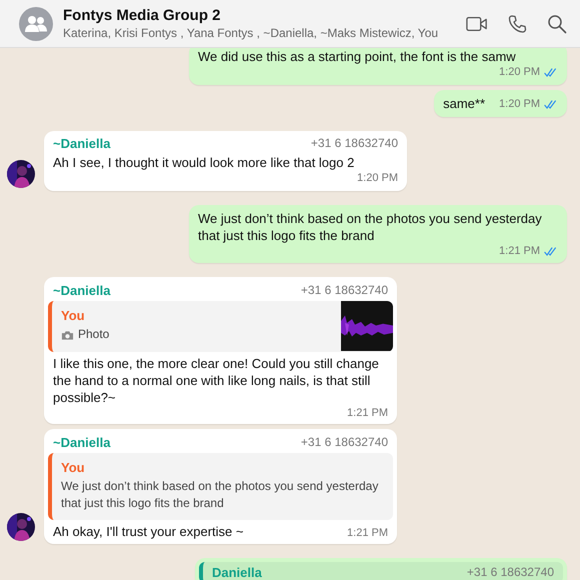  I want to click on search-icon, so click(557, 24).